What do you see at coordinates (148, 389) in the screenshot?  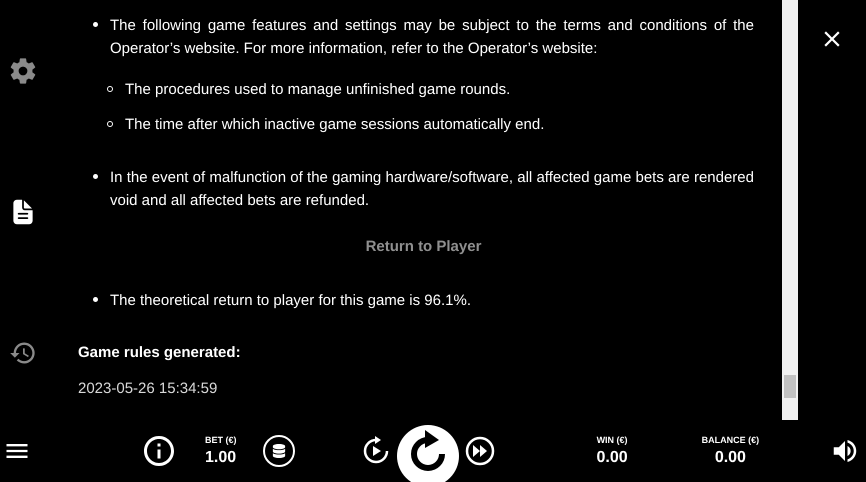 I see `generated-date: 2023-05-26 15:34:59` at bounding box center [148, 389].